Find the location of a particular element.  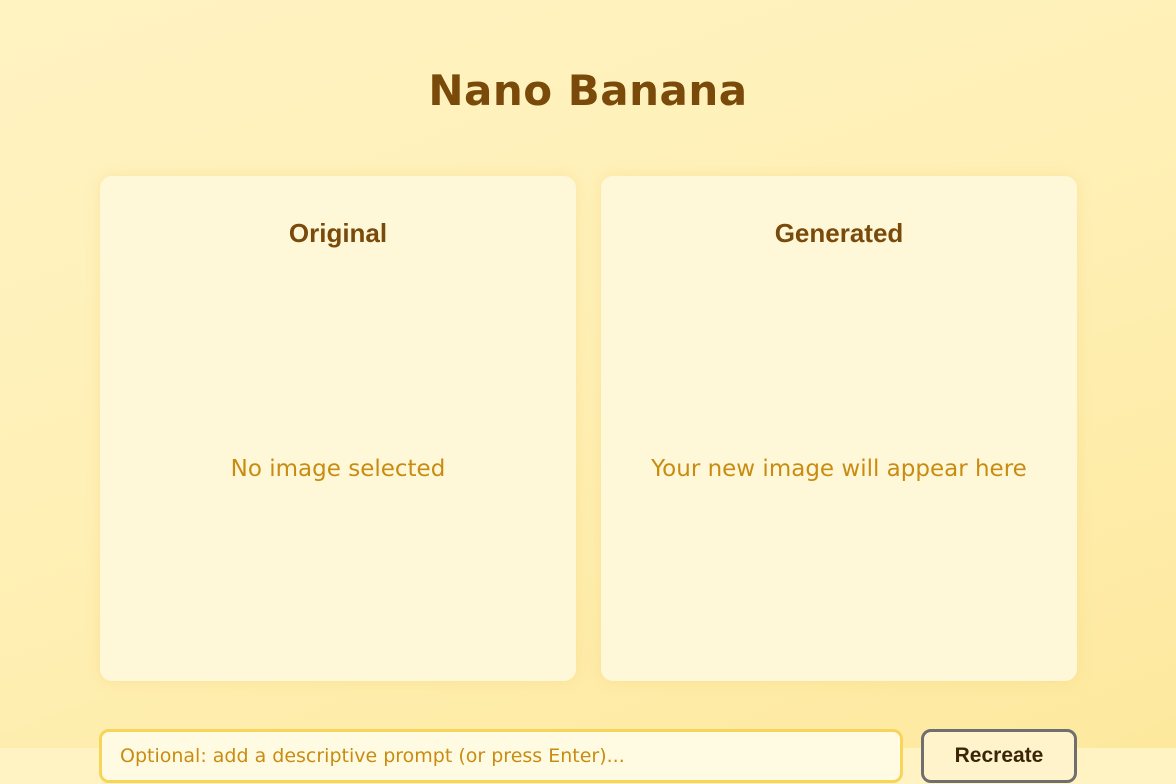

recreate-button: Recreate is located at coordinates (999, 756).